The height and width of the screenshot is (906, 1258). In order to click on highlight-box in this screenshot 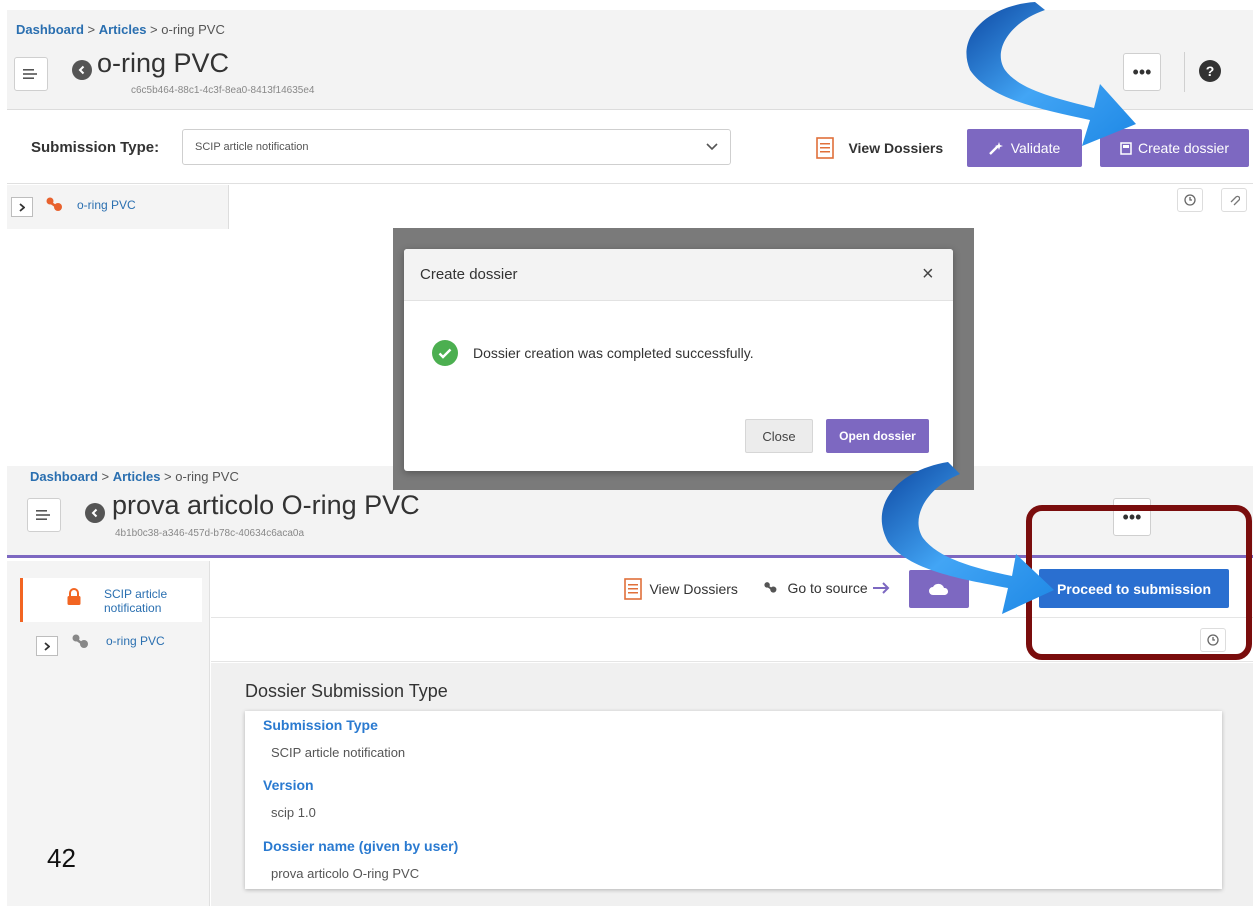, I will do `click(1139, 582)`.